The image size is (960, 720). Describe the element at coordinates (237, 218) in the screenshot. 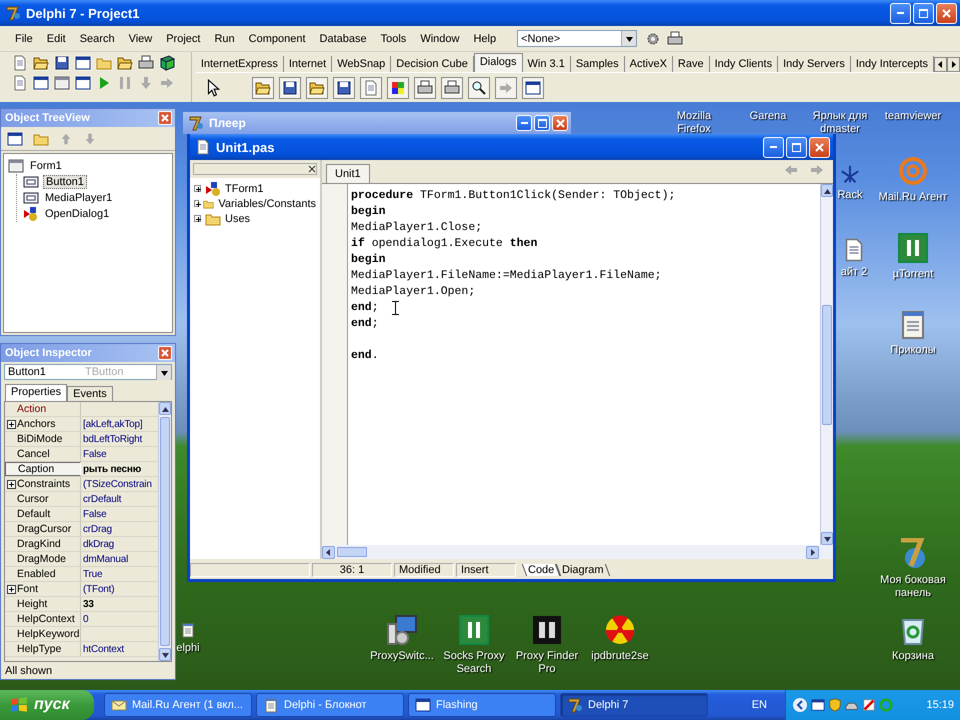

I see `tree-item: Uses` at that location.